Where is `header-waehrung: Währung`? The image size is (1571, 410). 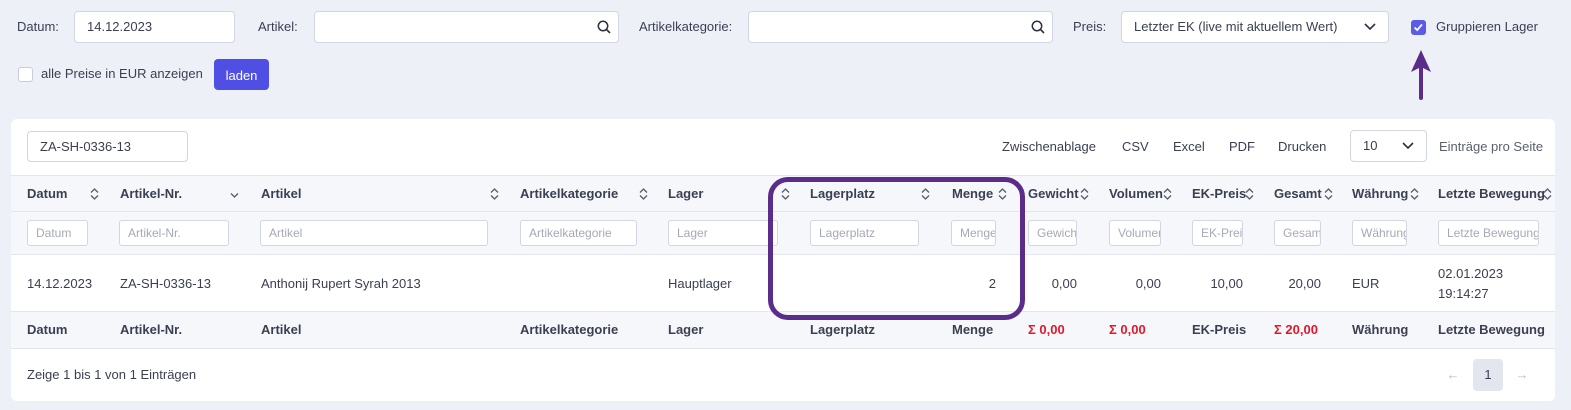
header-waehrung: Währung is located at coordinates (1380, 194).